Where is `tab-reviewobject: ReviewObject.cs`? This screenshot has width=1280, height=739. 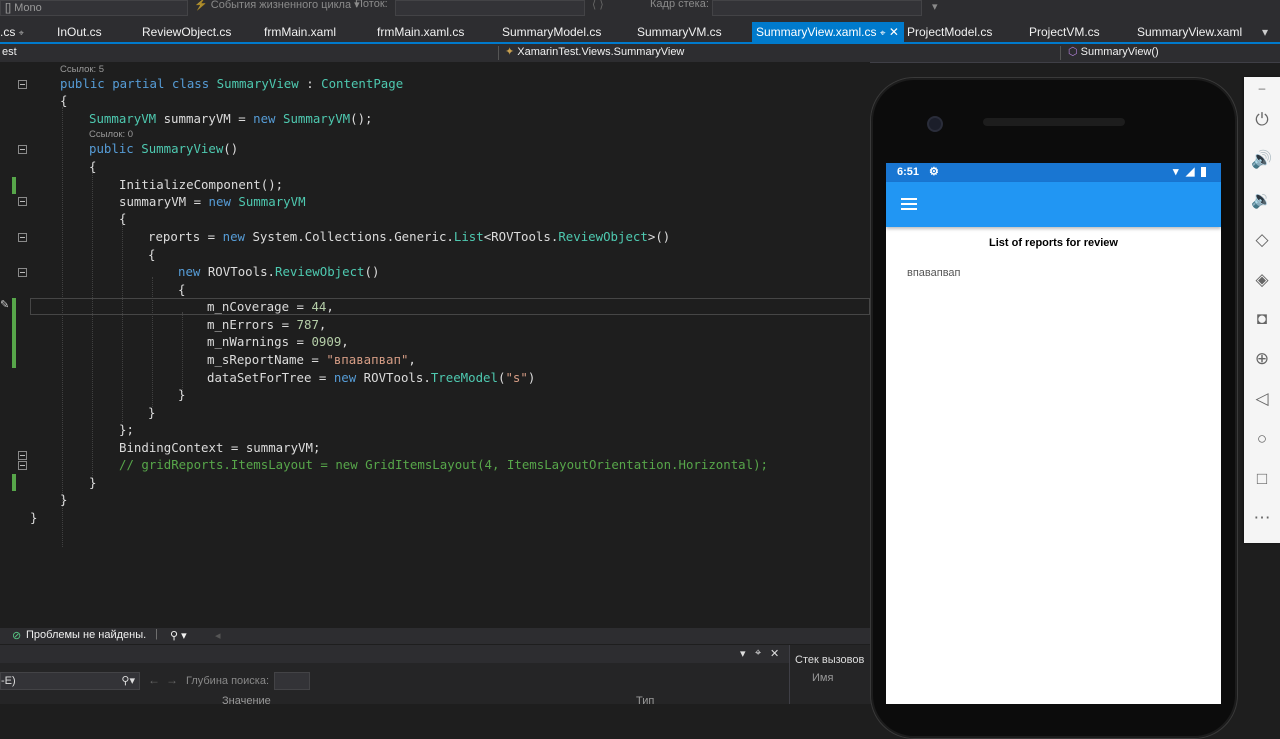 tab-reviewobject: ReviewObject.cs is located at coordinates (186, 32).